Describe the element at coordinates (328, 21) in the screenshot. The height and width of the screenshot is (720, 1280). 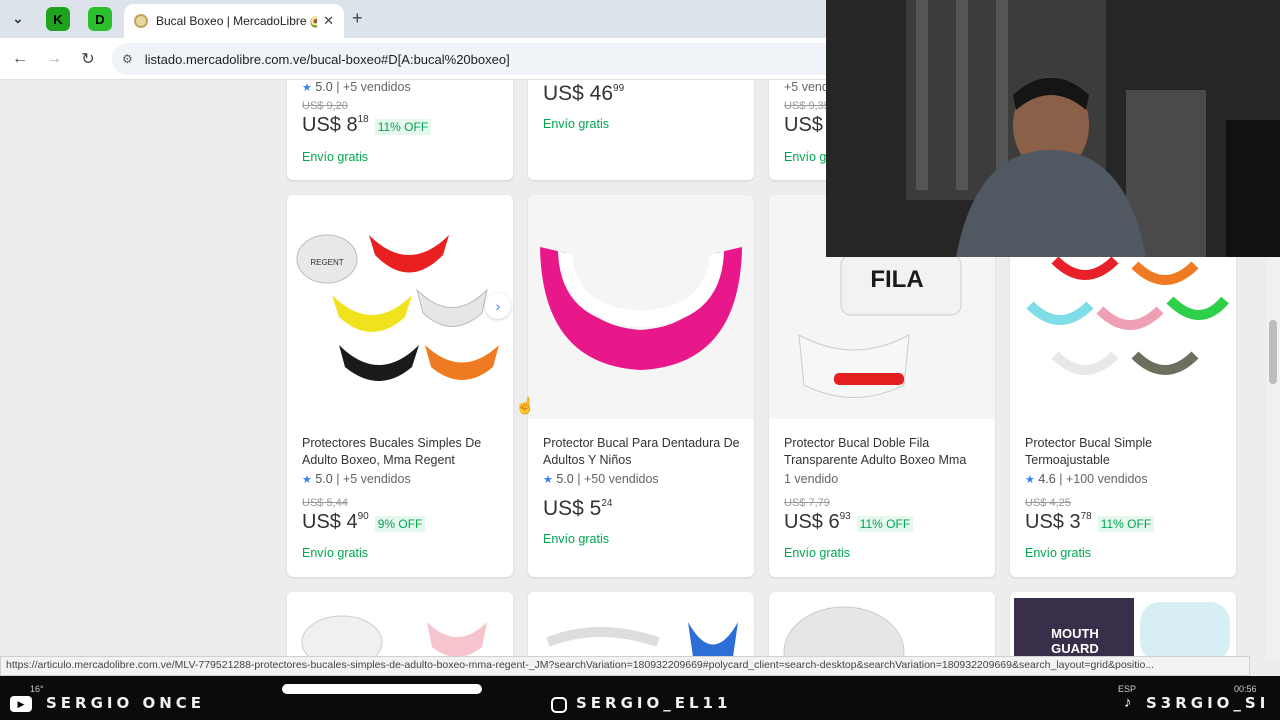
I see `tab-close-icon: ✕` at that location.